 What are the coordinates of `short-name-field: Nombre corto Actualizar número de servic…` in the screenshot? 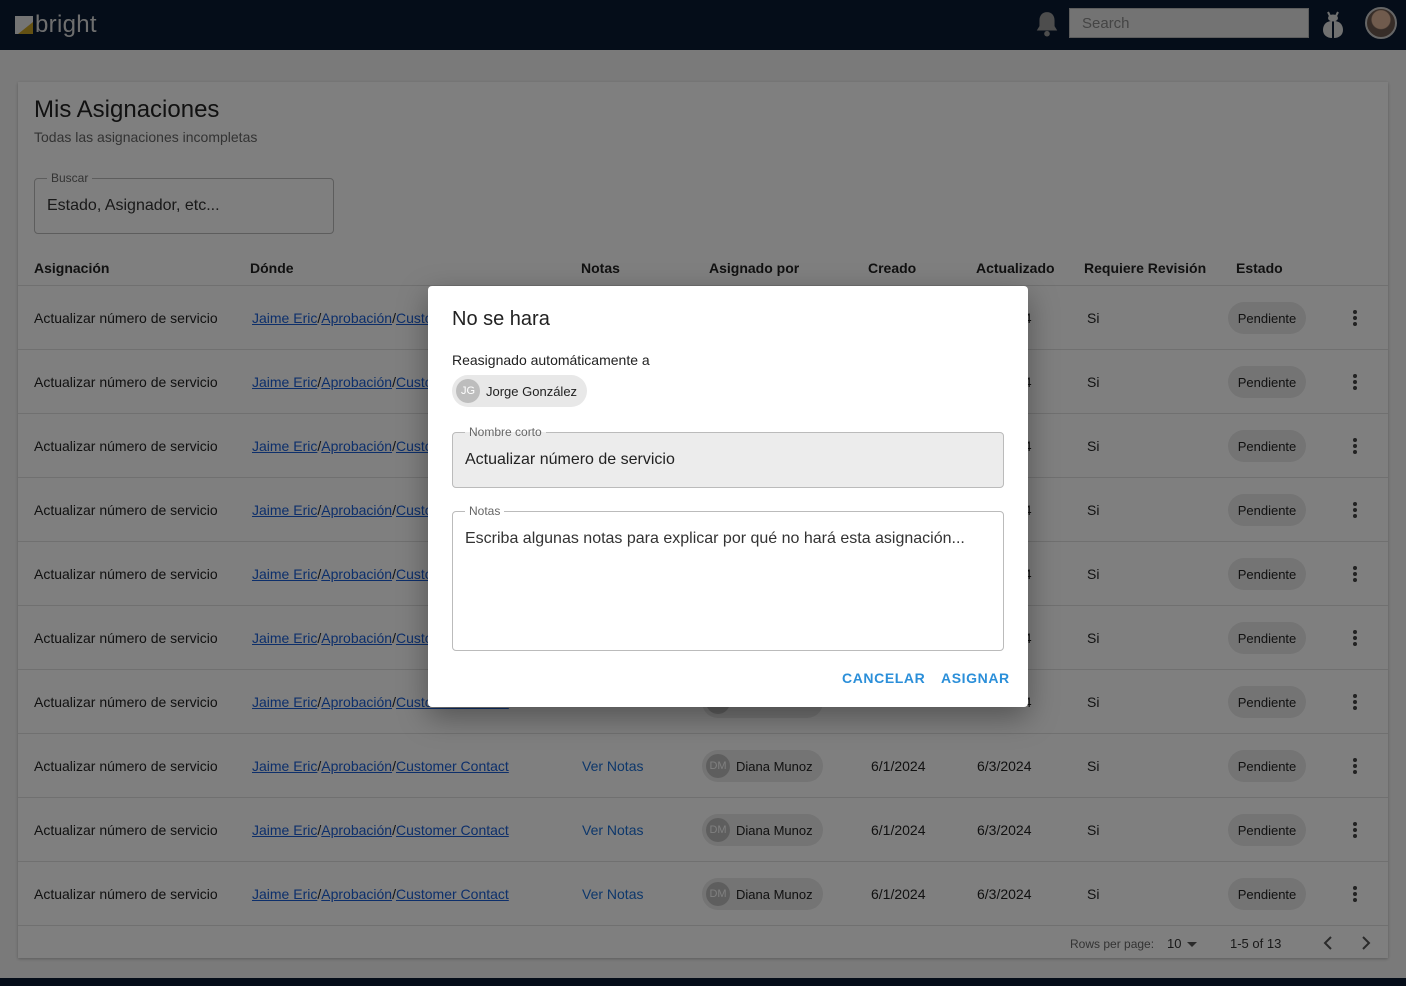 It's located at (728, 456).